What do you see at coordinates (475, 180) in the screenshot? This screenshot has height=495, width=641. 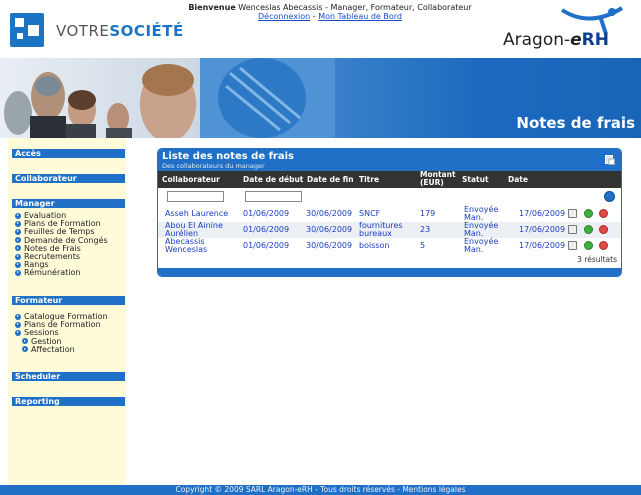 I see `column-statut: Statut` at bounding box center [475, 180].